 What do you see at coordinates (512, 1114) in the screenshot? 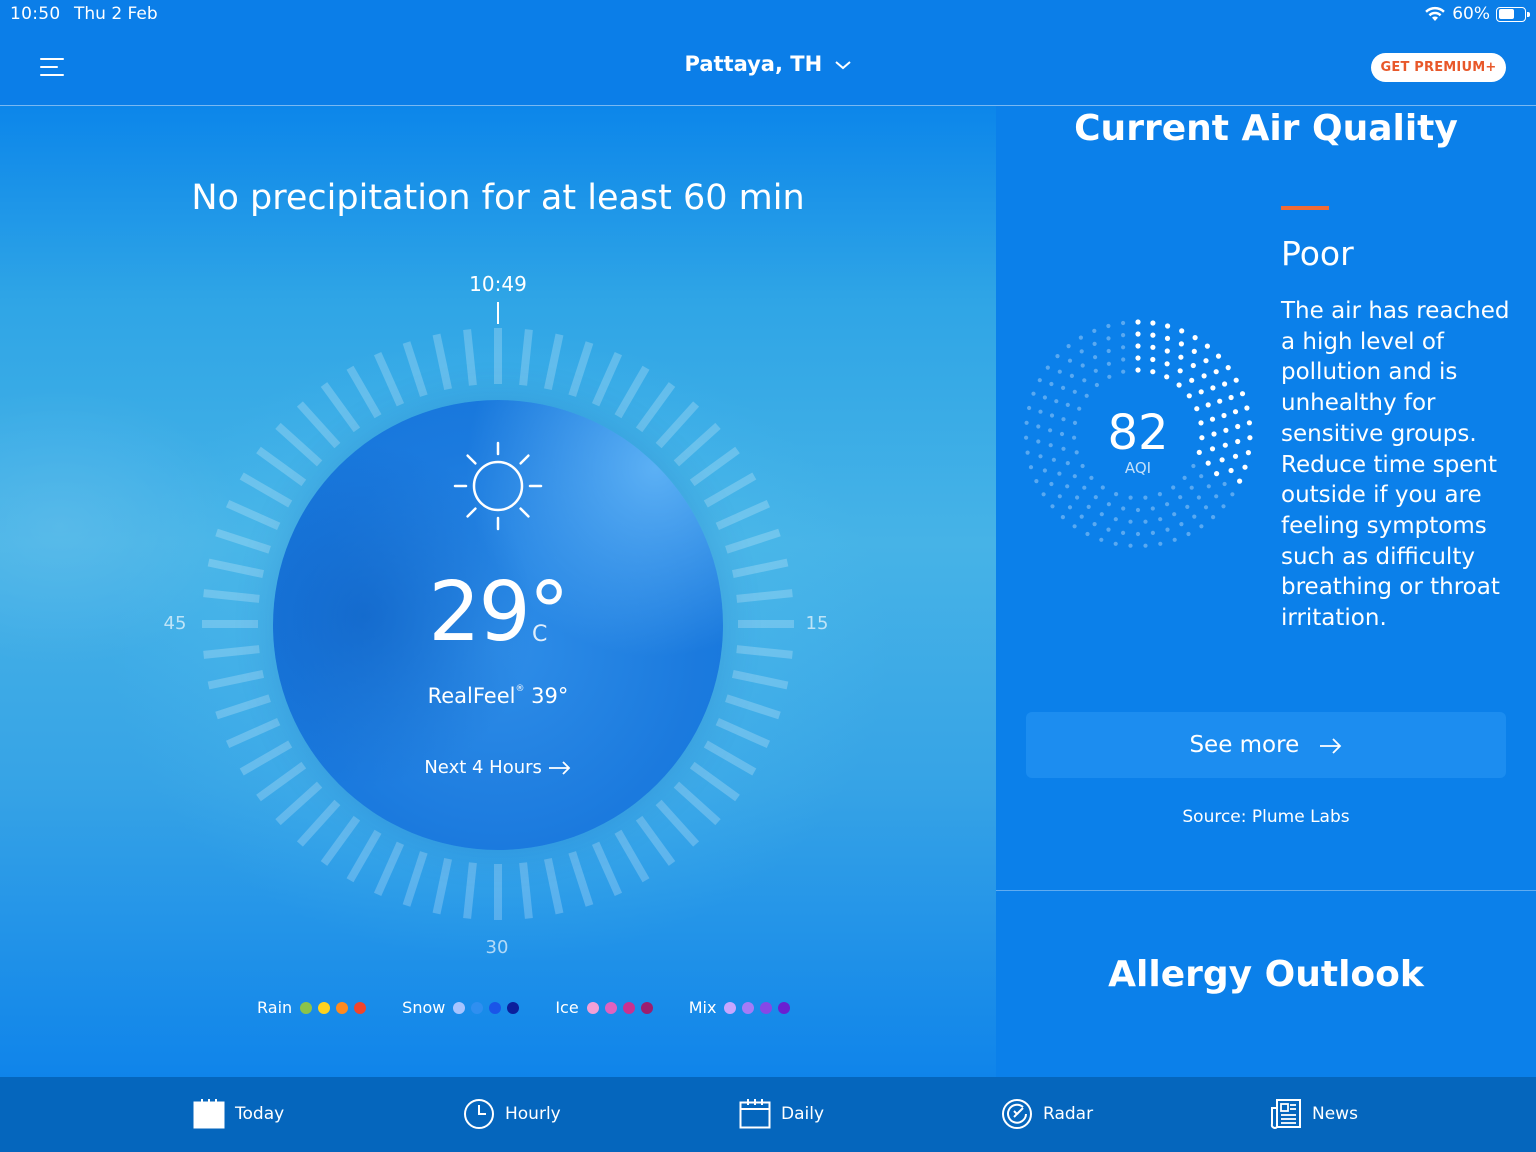
I see `tab-hourly: Hourly` at bounding box center [512, 1114].